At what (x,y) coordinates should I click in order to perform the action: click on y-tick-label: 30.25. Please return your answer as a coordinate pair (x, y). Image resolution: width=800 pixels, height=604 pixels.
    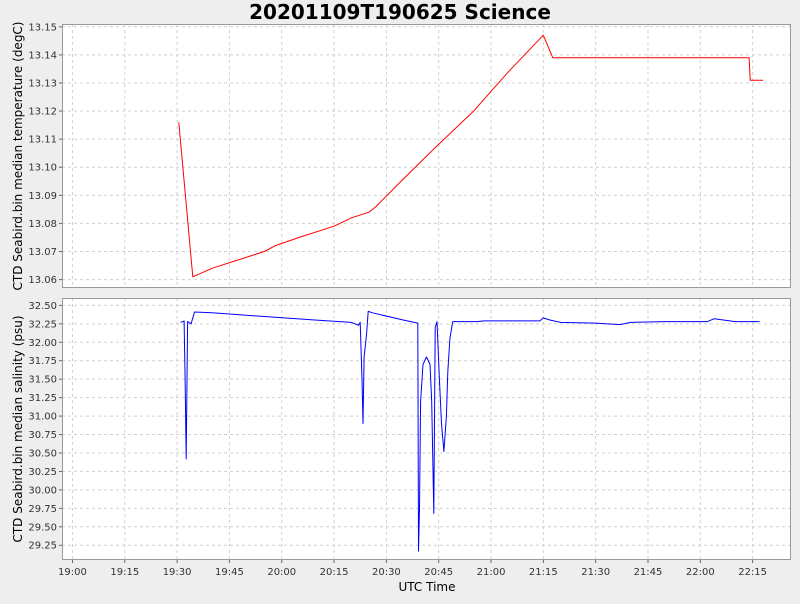
    Looking at the image, I should click on (42, 472).